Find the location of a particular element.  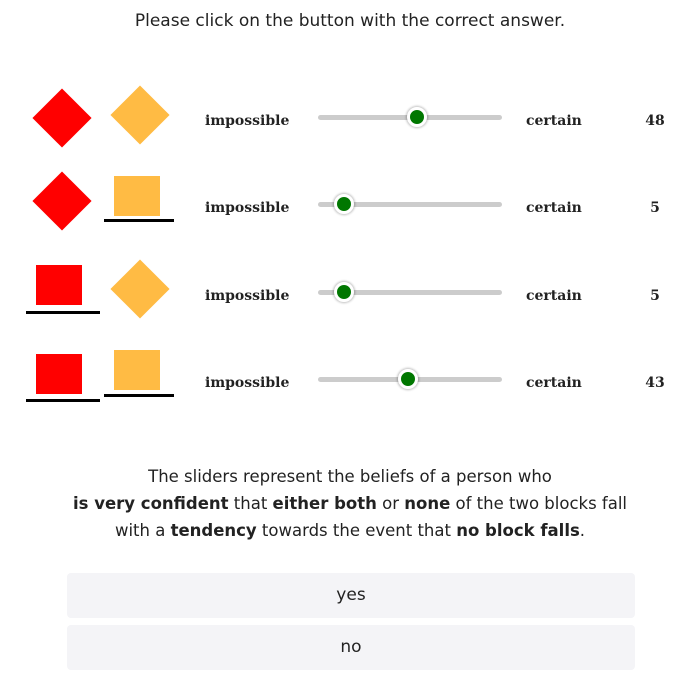

slider-row-4: impossible certain 43 is located at coordinates (350, 382).